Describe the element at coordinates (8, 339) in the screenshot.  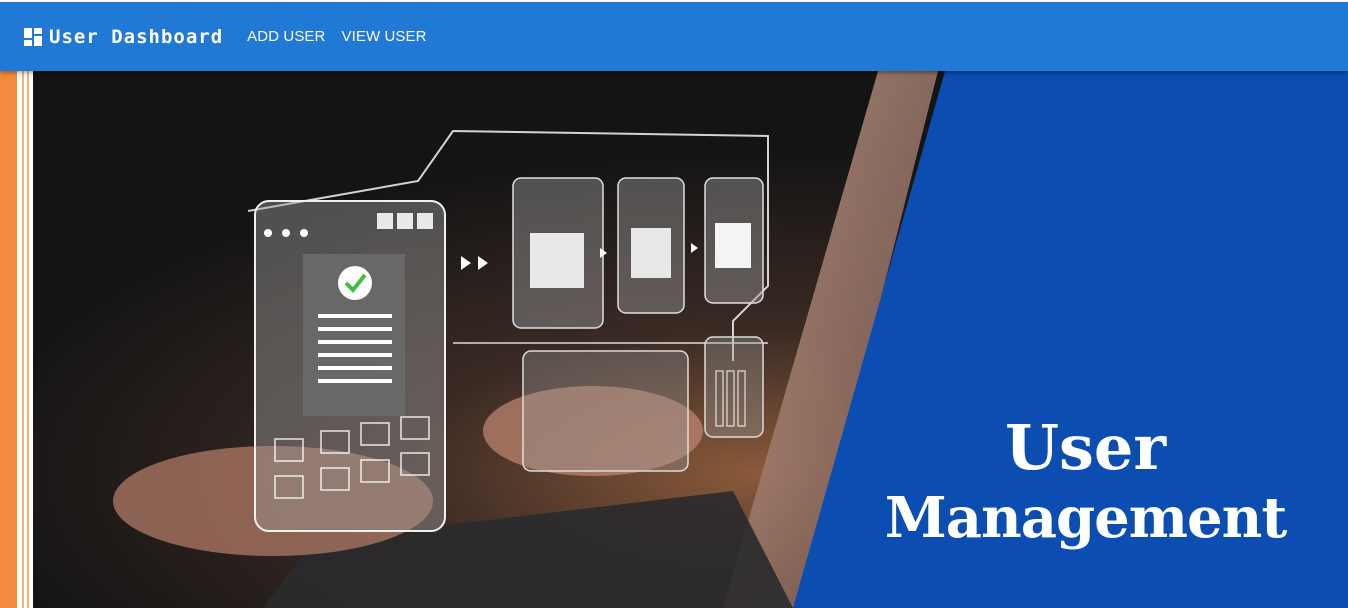
I see `left-accent-strip` at that location.